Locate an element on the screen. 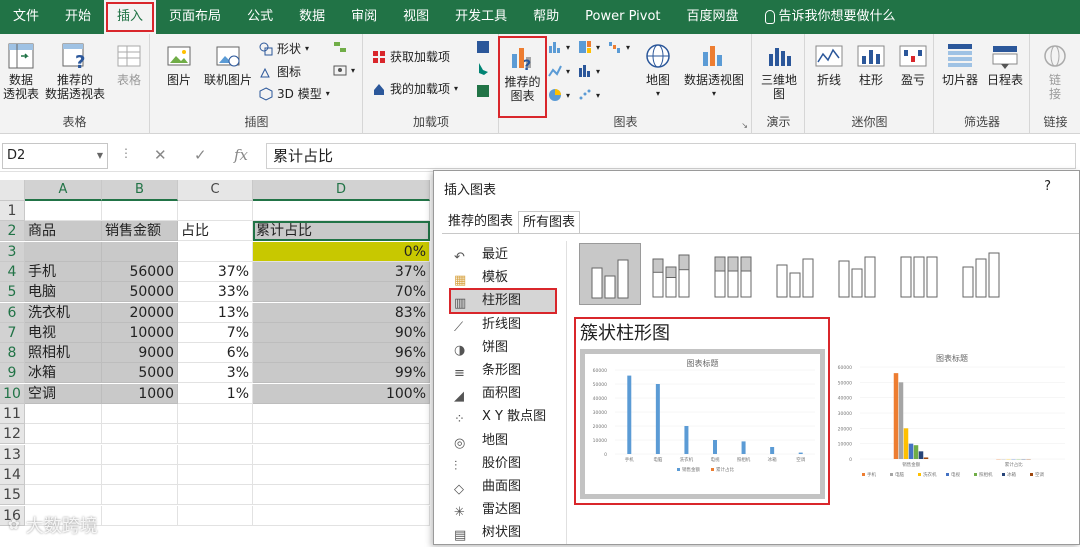 The width and height of the screenshot is (1080, 547). cell-b14 is located at coordinates (140, 475).